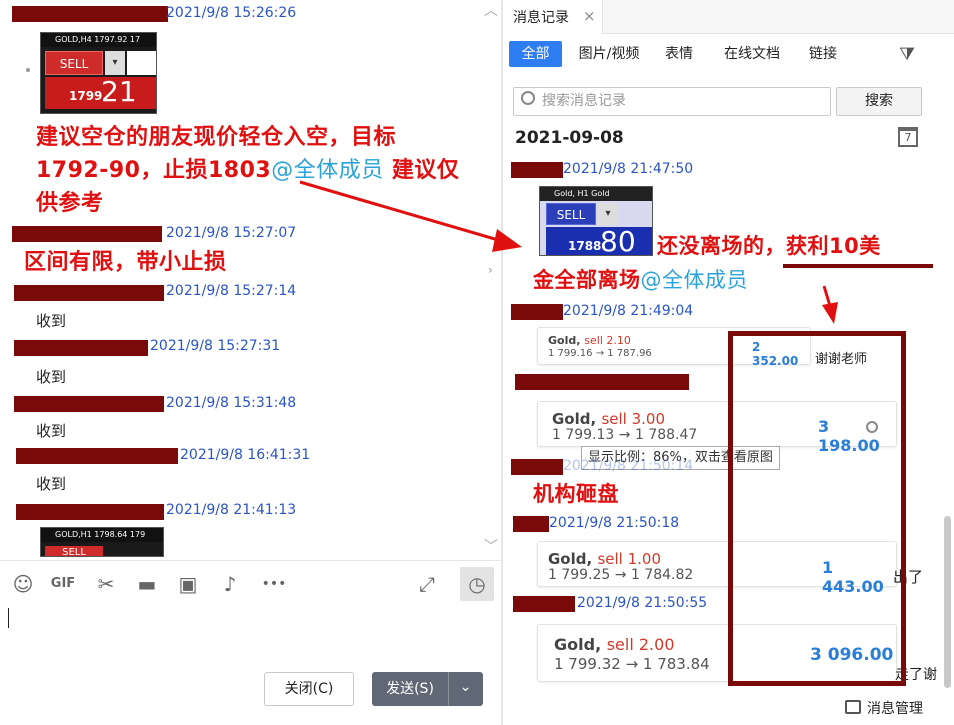  Describe the element at coordinates (402, 212) in the screenshot. I see `arrow-line-to-history` at that location.